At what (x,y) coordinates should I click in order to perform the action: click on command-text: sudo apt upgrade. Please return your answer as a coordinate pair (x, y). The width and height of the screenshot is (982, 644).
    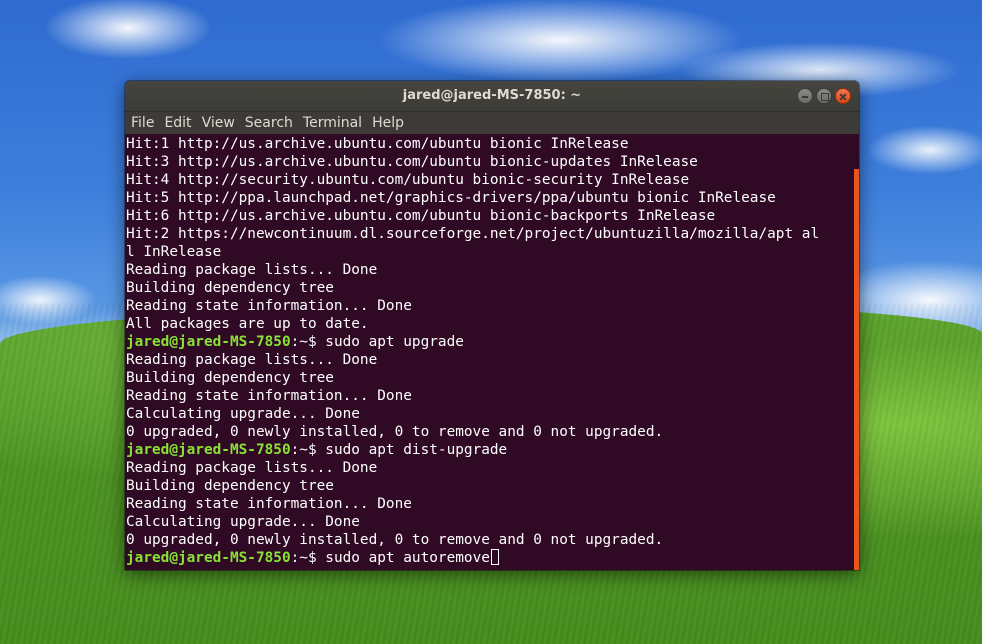
    Looking at the image, I should click on (394, 342).